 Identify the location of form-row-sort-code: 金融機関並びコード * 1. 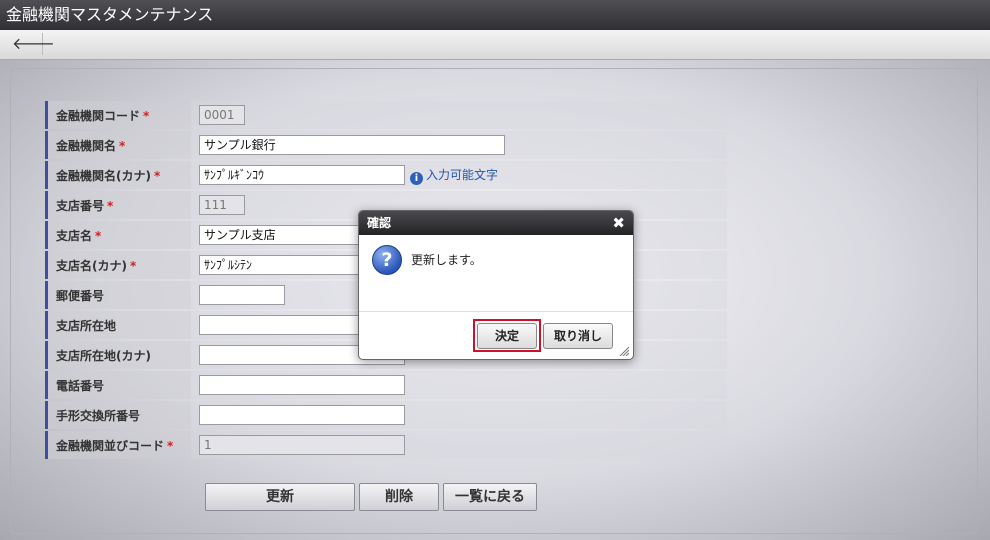
(386, 445).